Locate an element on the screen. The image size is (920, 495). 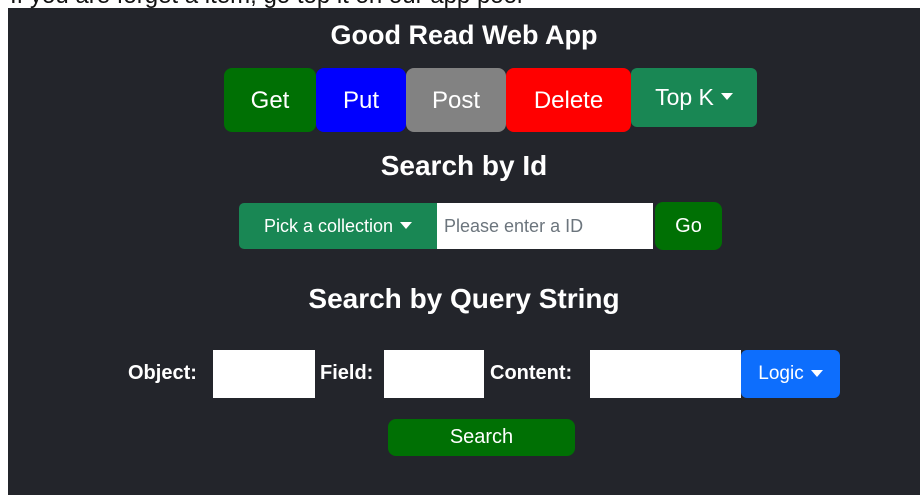
go-button: Go is located at coordinates (688, 226).